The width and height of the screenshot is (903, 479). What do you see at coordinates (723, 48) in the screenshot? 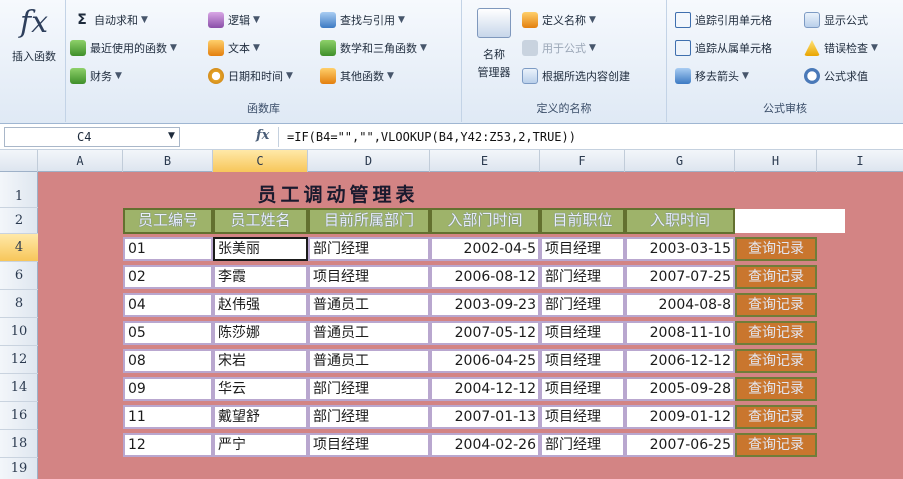
I see `trace-dependents-button: 追踪从属单元格` at bounding box center [723, 48].